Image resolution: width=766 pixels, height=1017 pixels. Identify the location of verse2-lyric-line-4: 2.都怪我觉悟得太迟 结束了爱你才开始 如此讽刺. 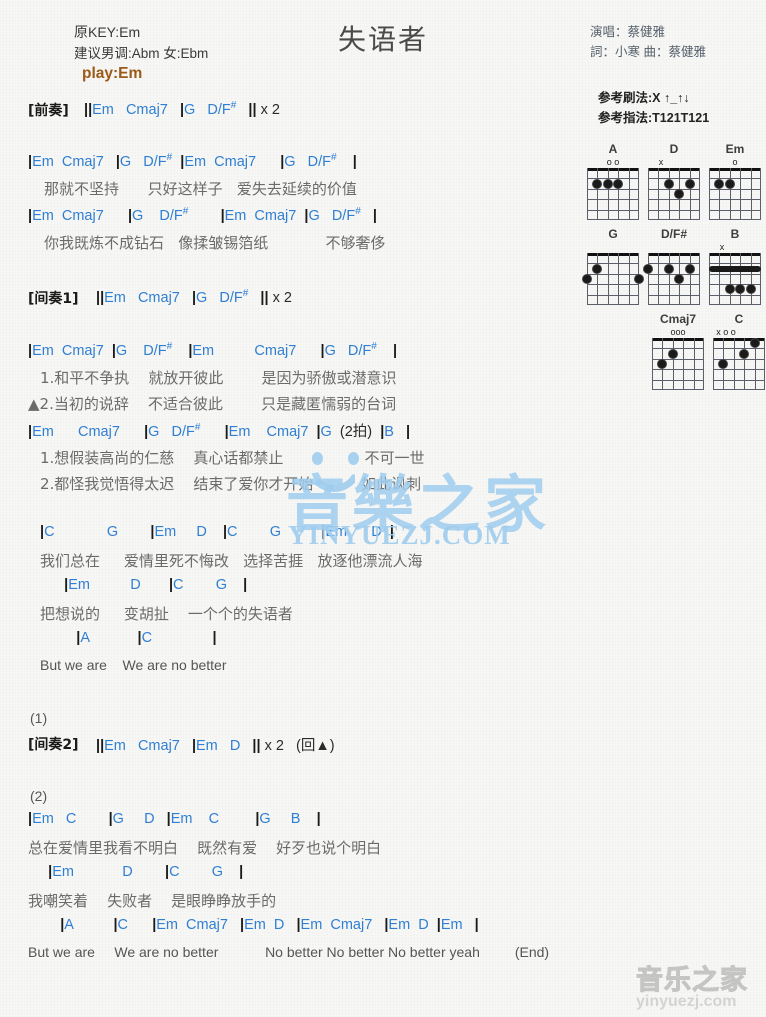
(231, 484).